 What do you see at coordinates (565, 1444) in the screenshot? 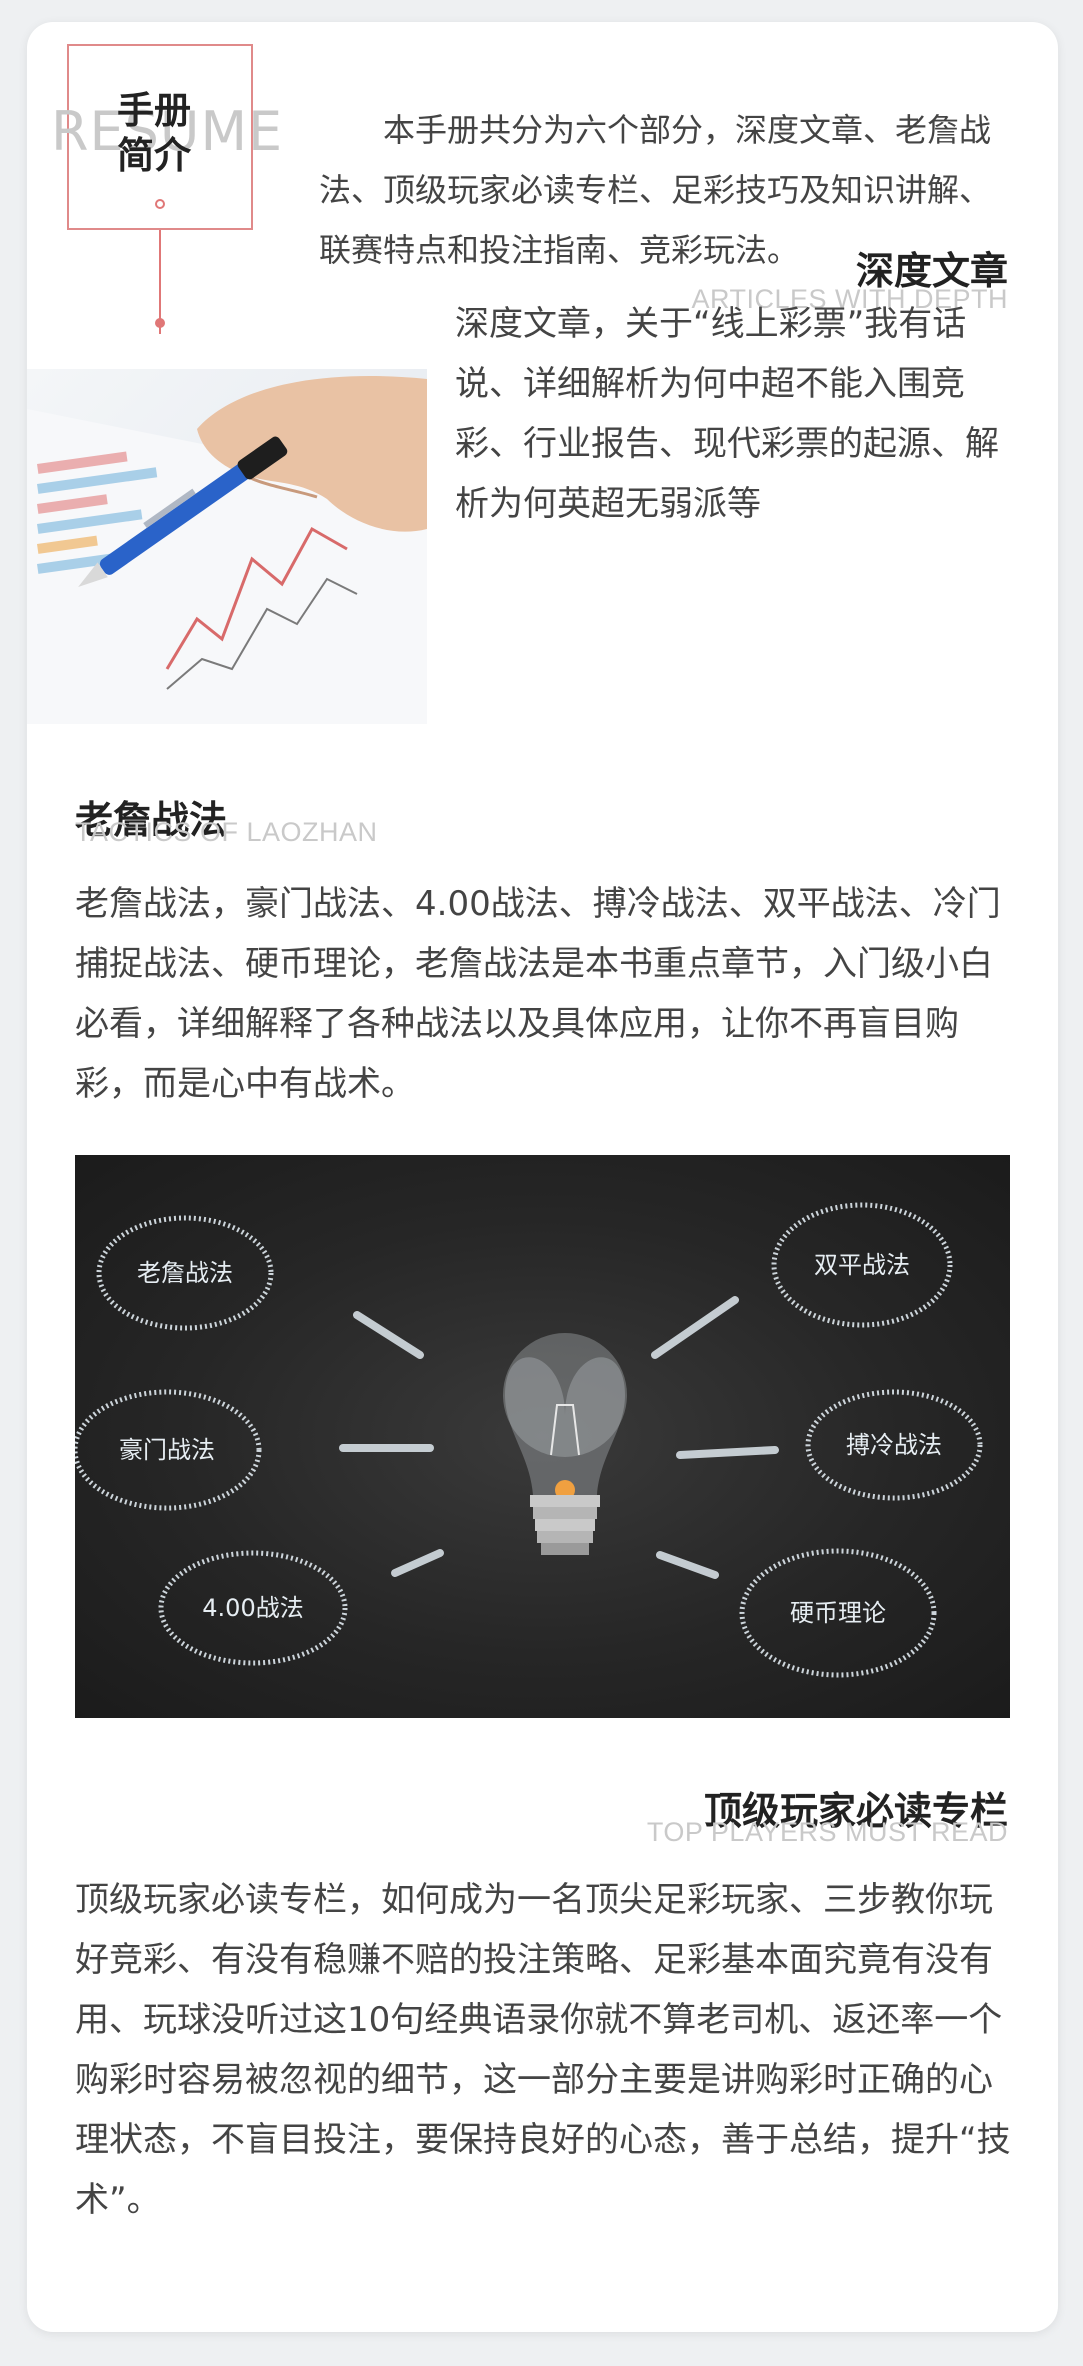
I see `lightbulb-icon` at bounding box center [565, 1444].